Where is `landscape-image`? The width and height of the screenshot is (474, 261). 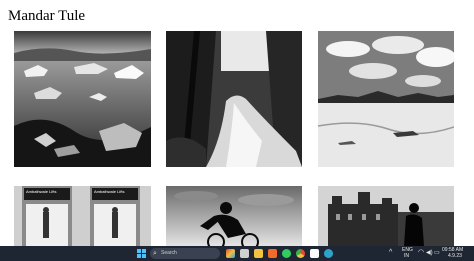 landscape-image is located at coordinates (386, 99).